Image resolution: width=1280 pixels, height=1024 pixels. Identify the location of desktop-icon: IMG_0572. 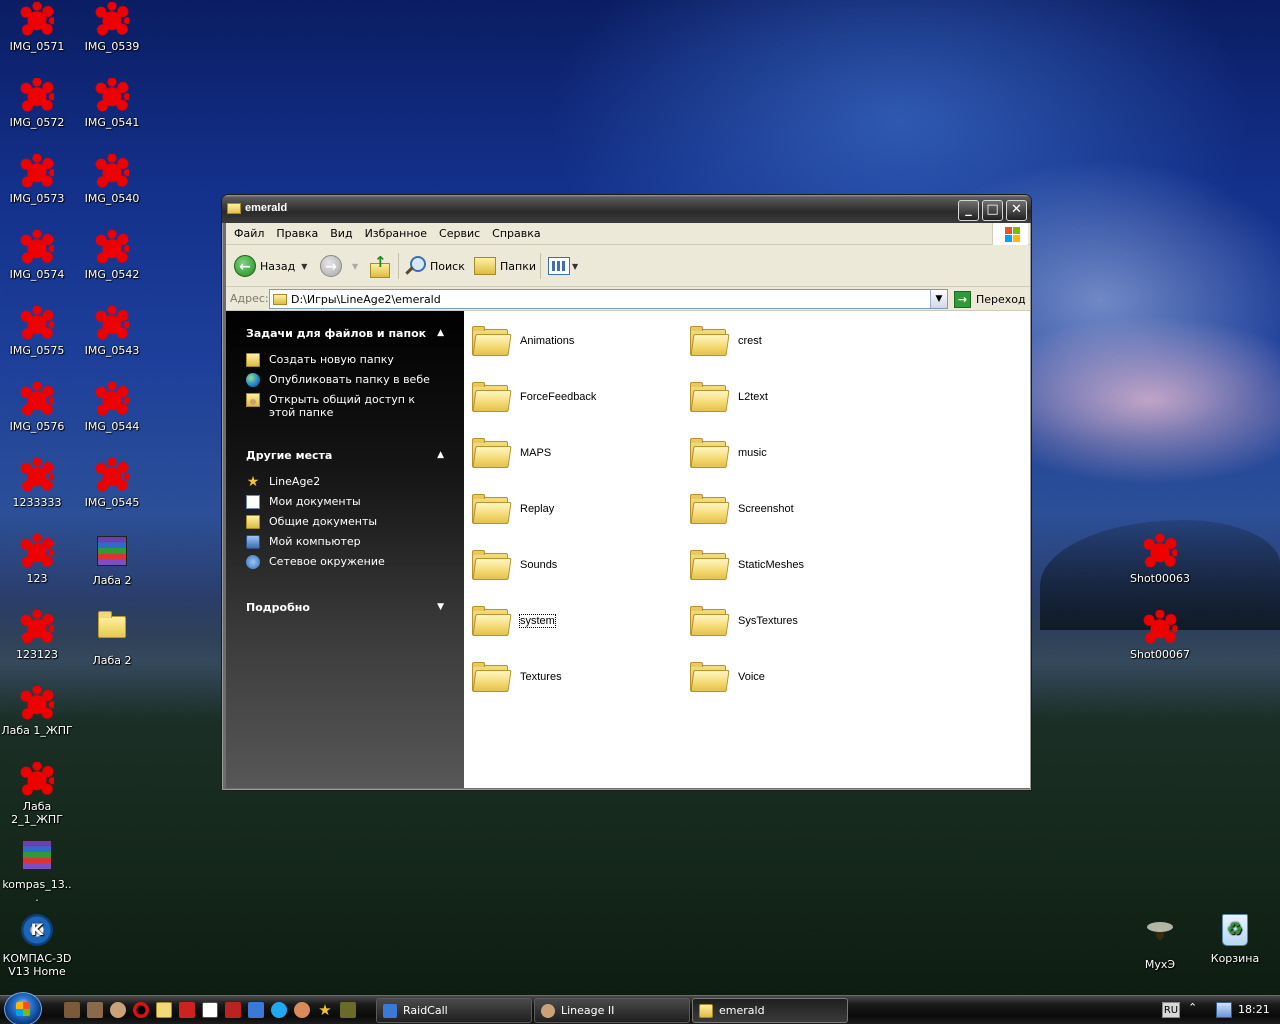
(37, 103).